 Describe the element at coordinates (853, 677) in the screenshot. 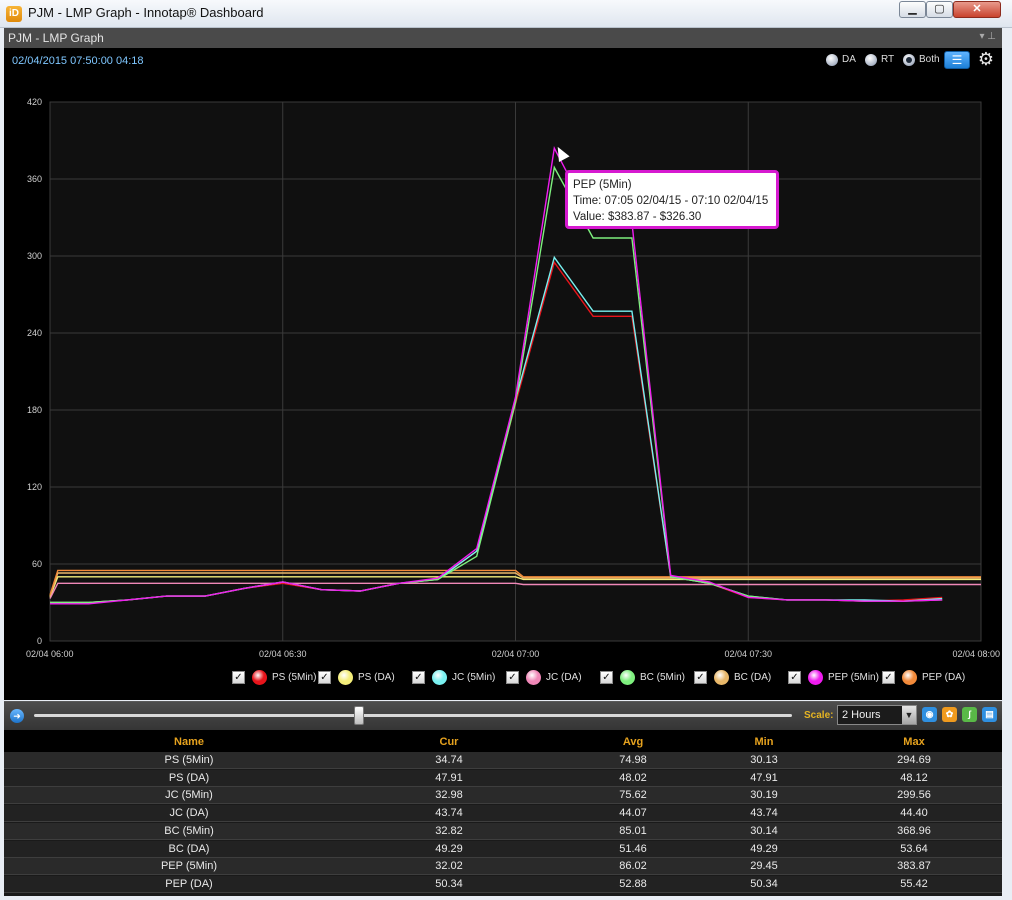

I see `legend-label: PEP (5Min)` at that location.